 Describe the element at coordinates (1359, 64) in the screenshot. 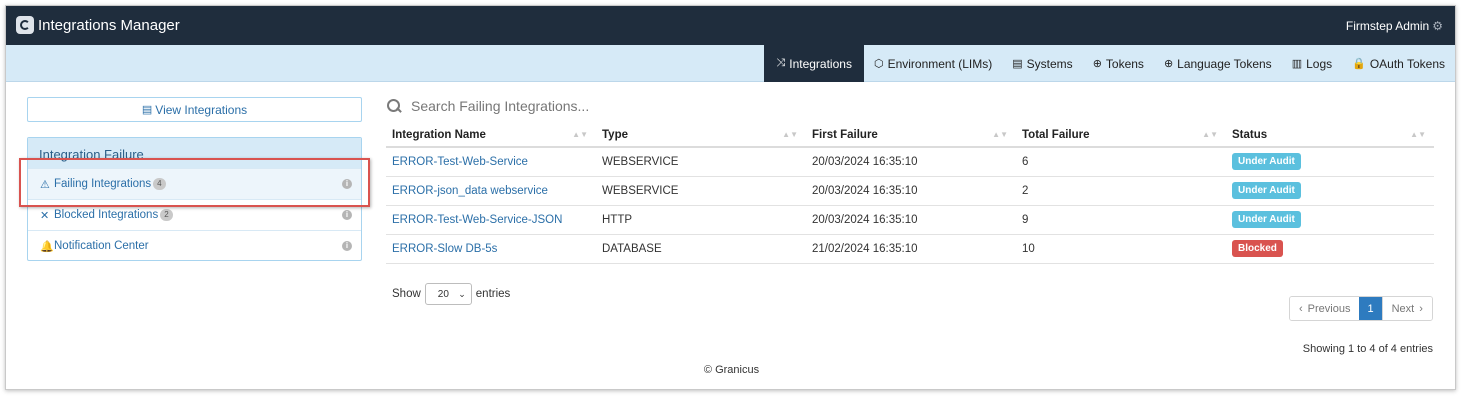

I see `lock-icon: 🔒` at that location.